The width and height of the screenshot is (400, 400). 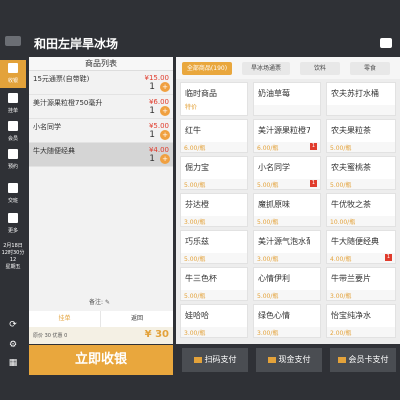 What do you see at coordinates (266, 68) in the screenshot?
I see `tab-tickets: 旱冰场通票` at bounding box center [266, 68].